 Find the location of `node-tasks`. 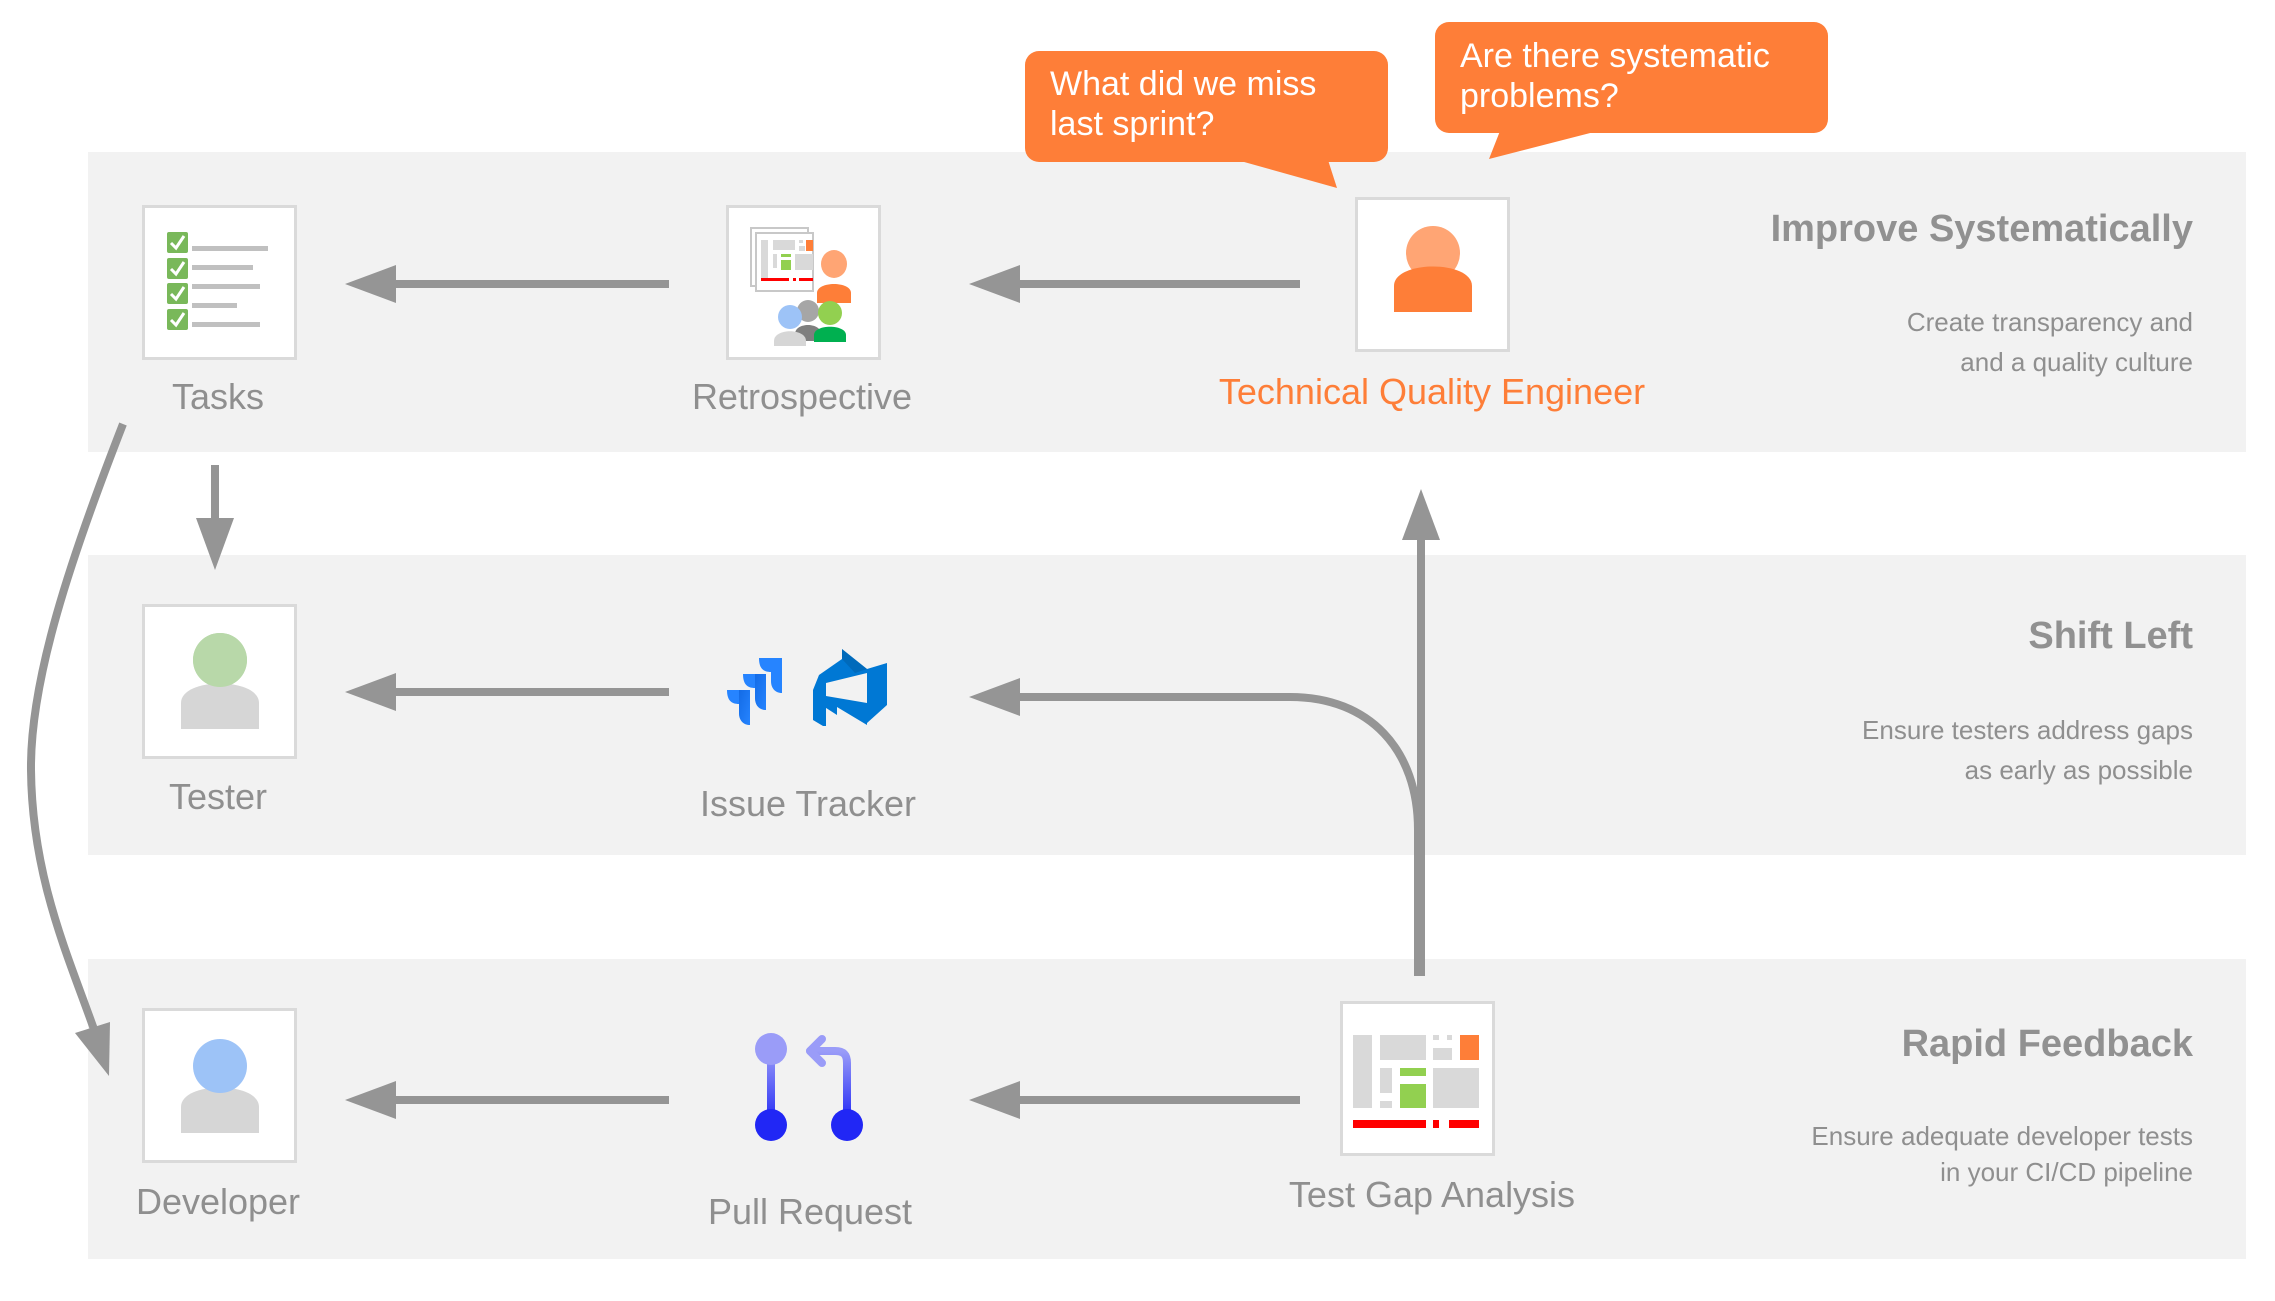

node-tasks is located at coordinates (219, 282).